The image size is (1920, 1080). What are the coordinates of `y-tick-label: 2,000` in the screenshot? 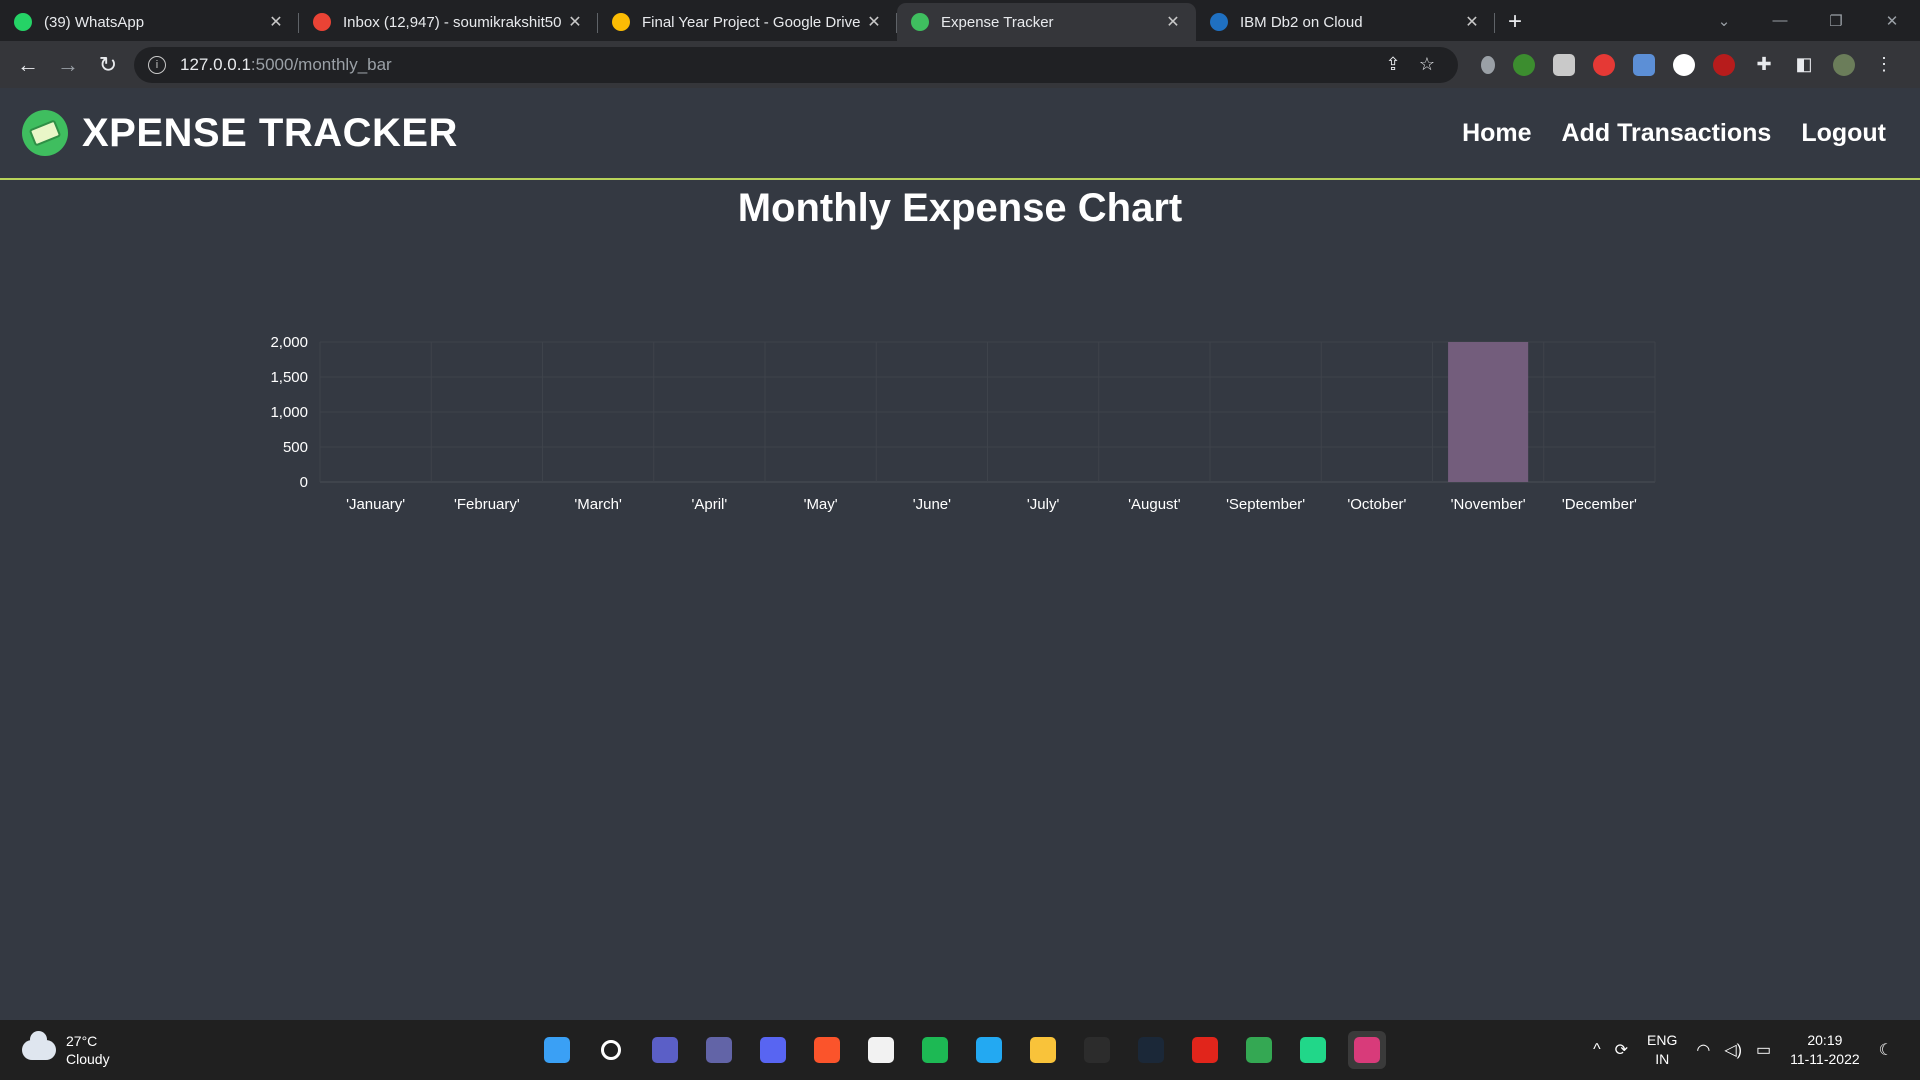 It's located at (289, 342).